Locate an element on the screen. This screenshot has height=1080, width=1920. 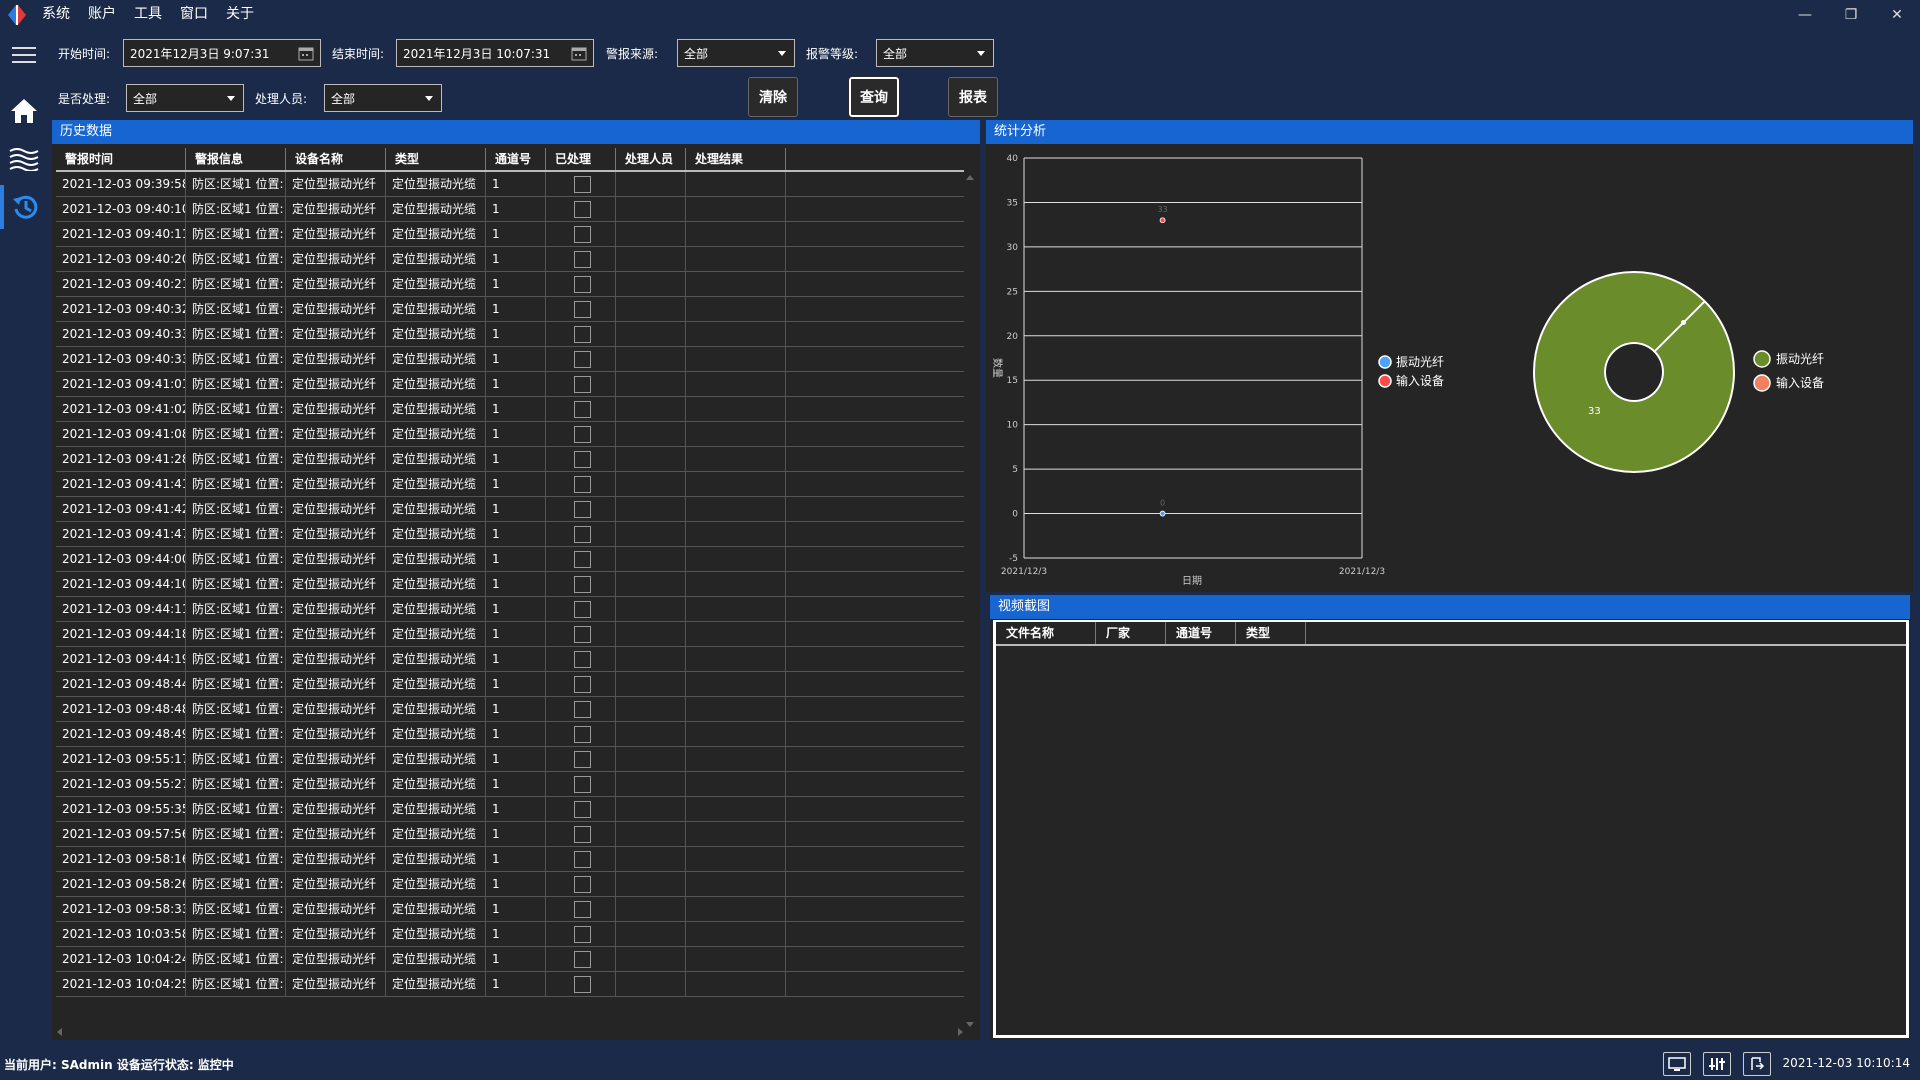
col-alarm-time: 警报时间 is located at coordinates (121, 159).